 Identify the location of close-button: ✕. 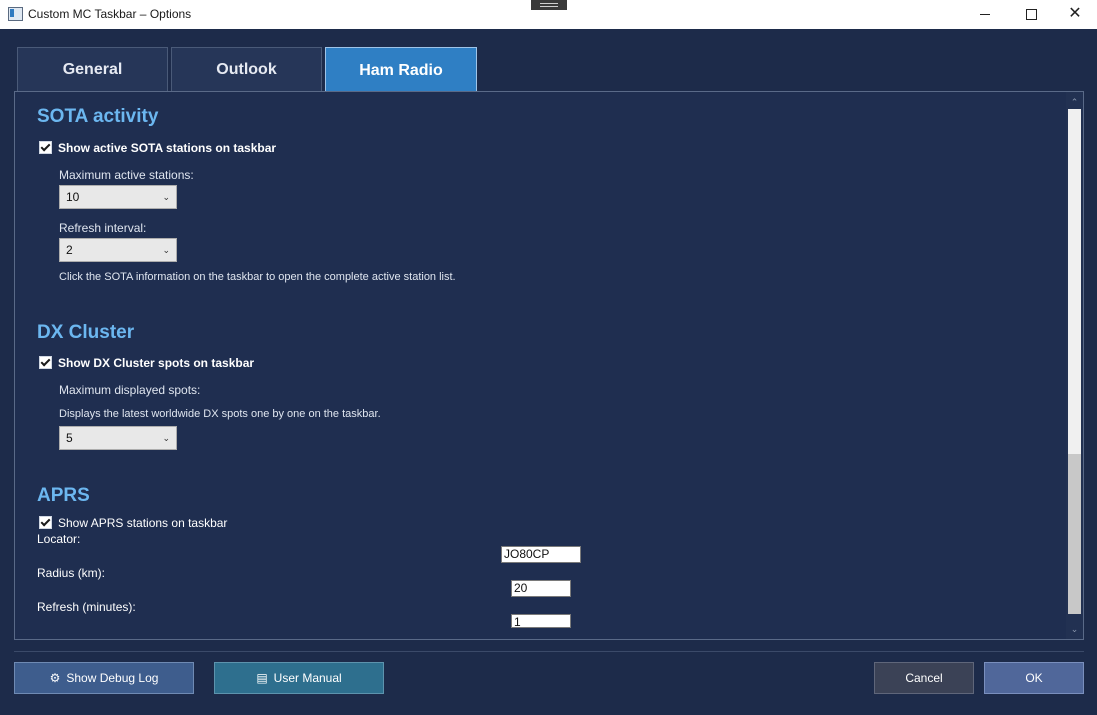
(1074, 14).